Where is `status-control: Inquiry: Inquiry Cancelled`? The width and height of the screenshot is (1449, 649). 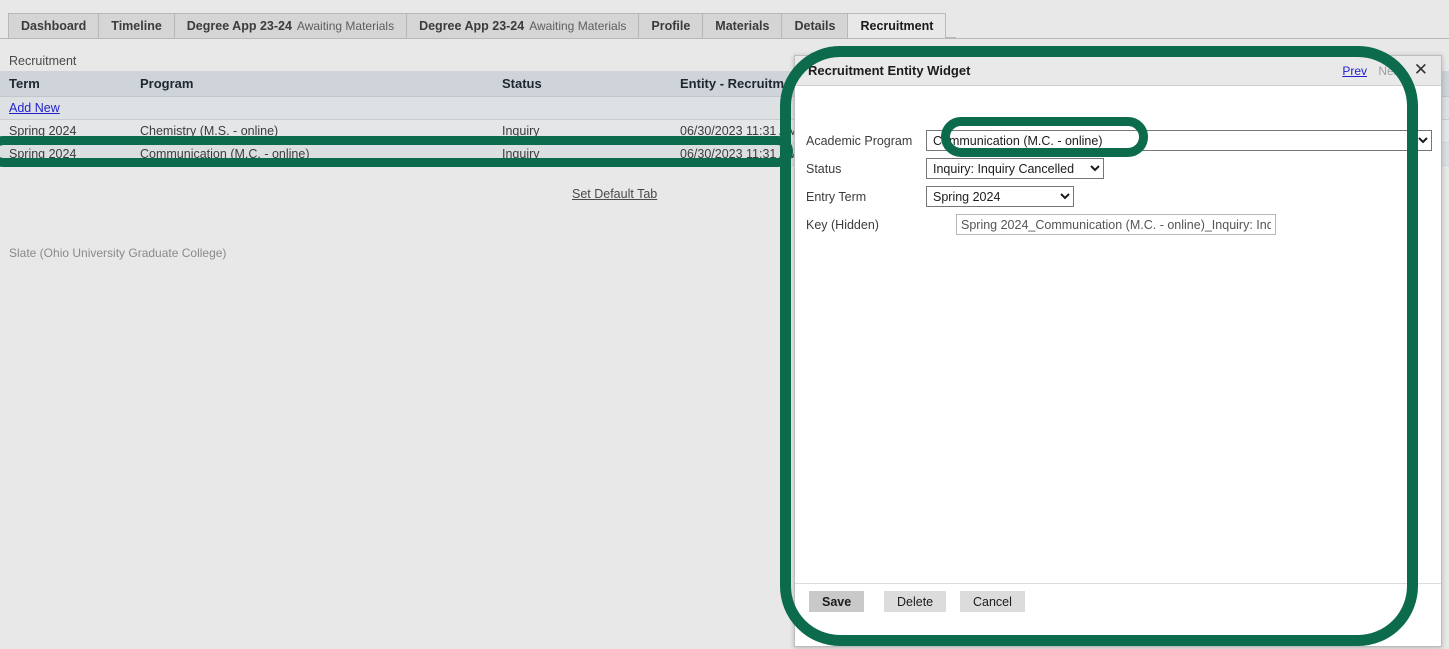 status-control: Inquiry: Inquiry Cancelled is located at coordinates (1015, 168).